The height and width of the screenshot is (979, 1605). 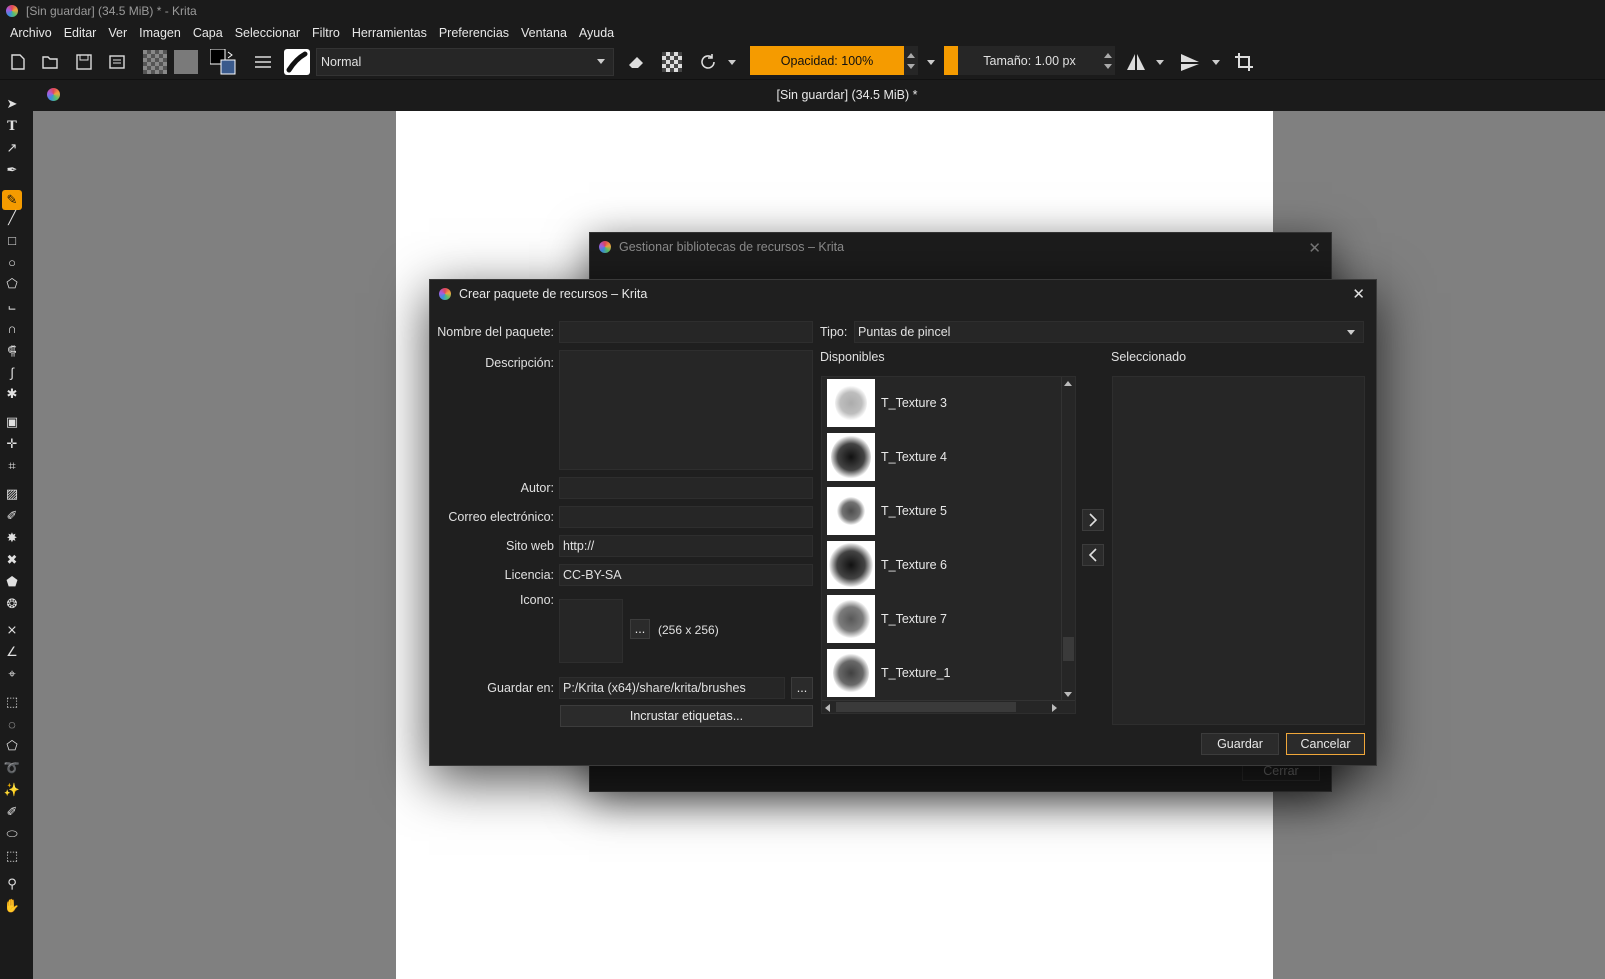 What do you see at coordinates (12, 652) in the screenshot?
I see `measure-tool-icon: ∠` at bounding box center [12, 652].